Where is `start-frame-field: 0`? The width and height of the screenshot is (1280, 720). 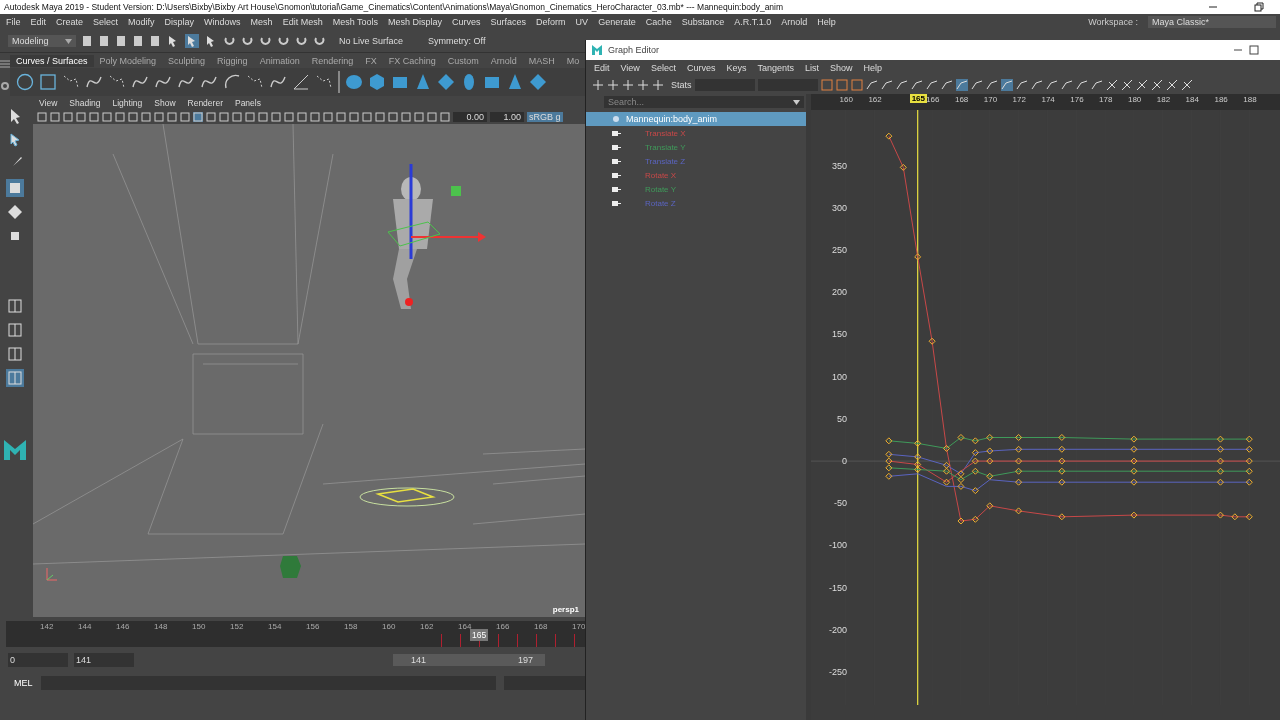
start-frame-field: 0 is located at coordinates (38, 660).